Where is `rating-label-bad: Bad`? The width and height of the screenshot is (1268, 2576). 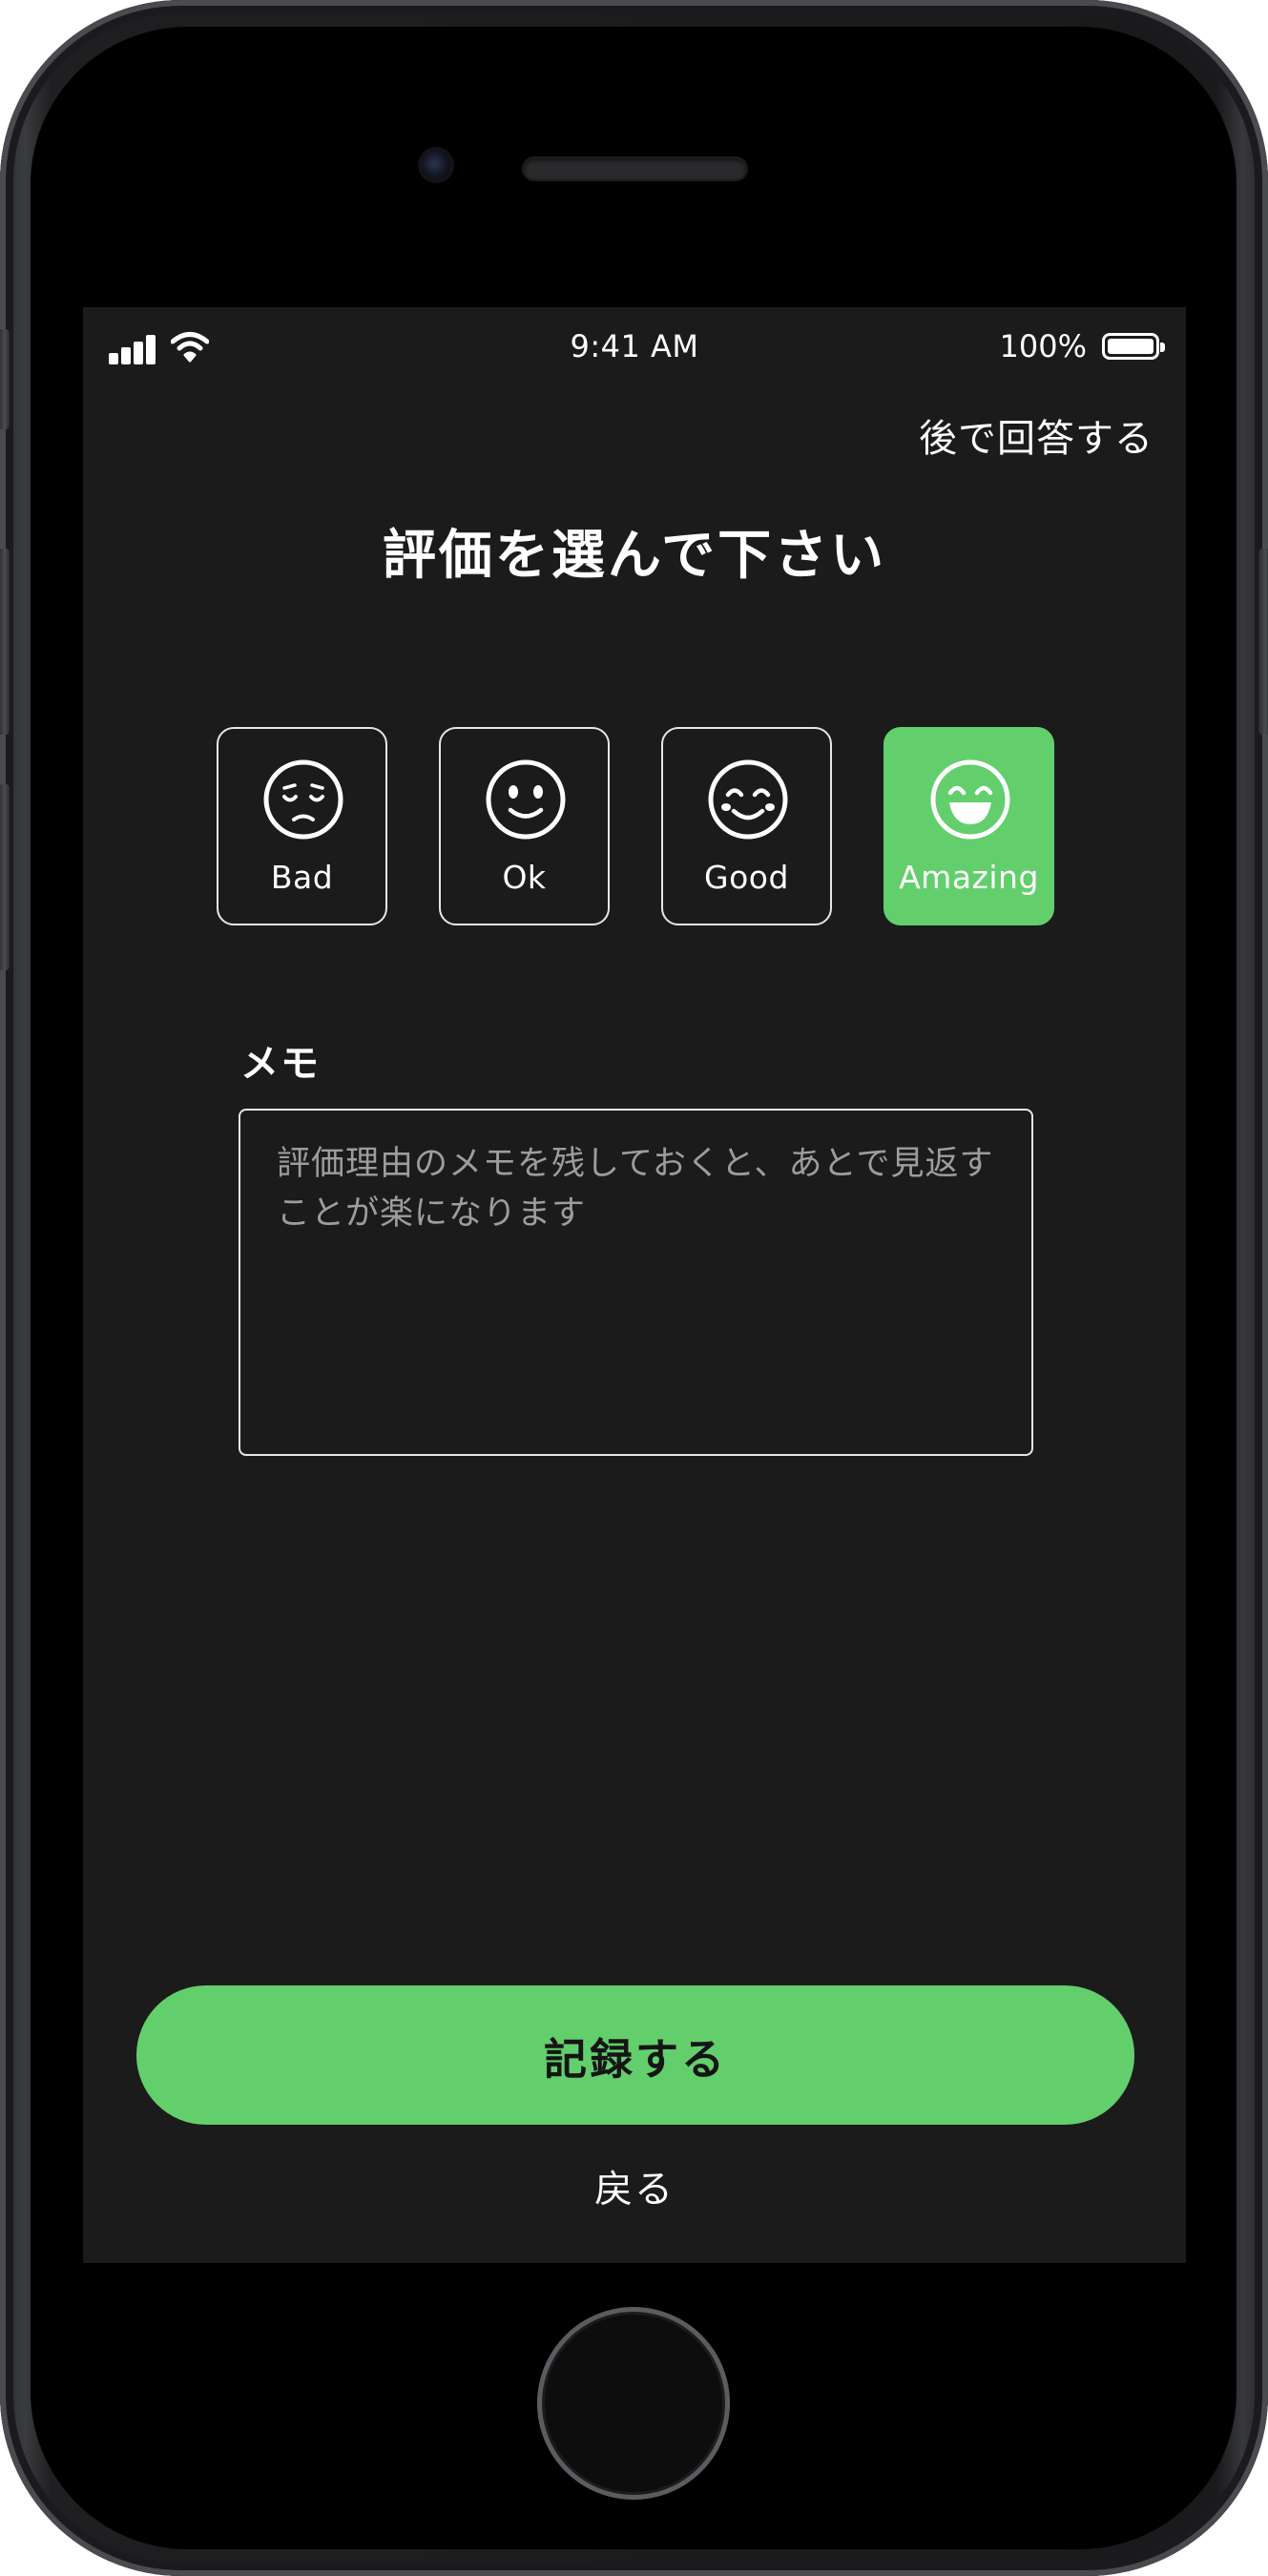
rating-label-bad: Bad is located at coordinates (302, 877).